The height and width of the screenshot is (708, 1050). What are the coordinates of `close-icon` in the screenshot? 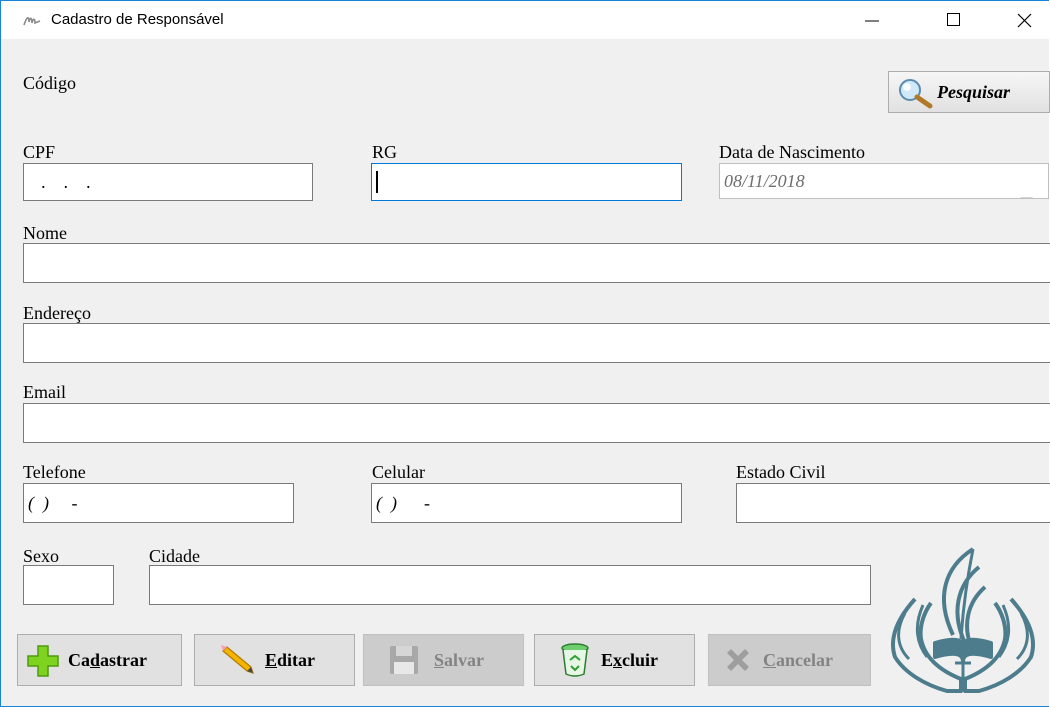 It's located at (1024, 20).